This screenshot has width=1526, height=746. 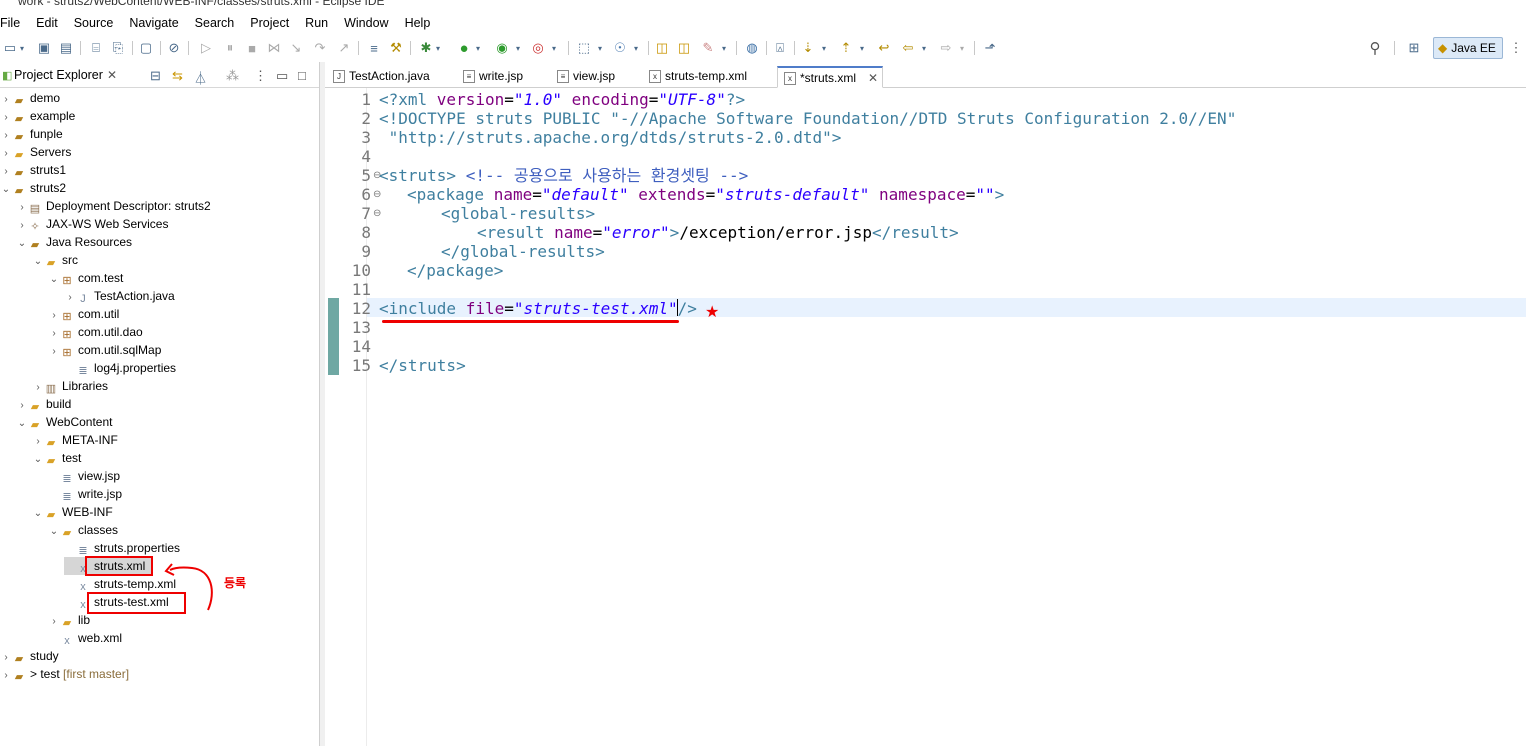 What do you see at coordinates (146, 48) in the screenshot?
I see `console-icon: ▢` at bounding box center [146, 48].